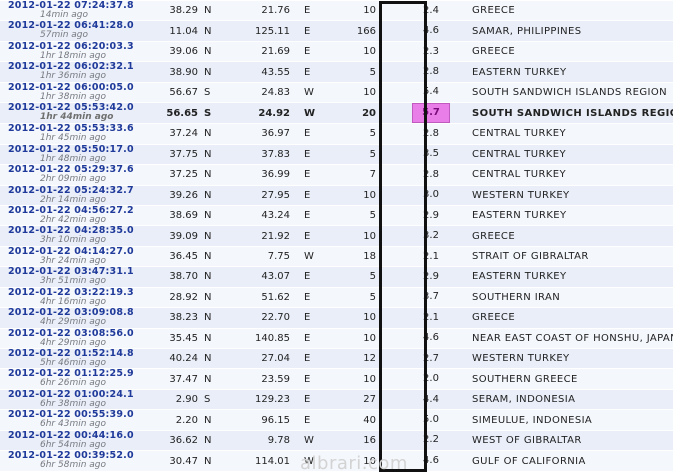 The width and height of the screenshot is (673, 476). I want to click on region-cell: SAMAR, PHILIPPINES, so click(572, 31).